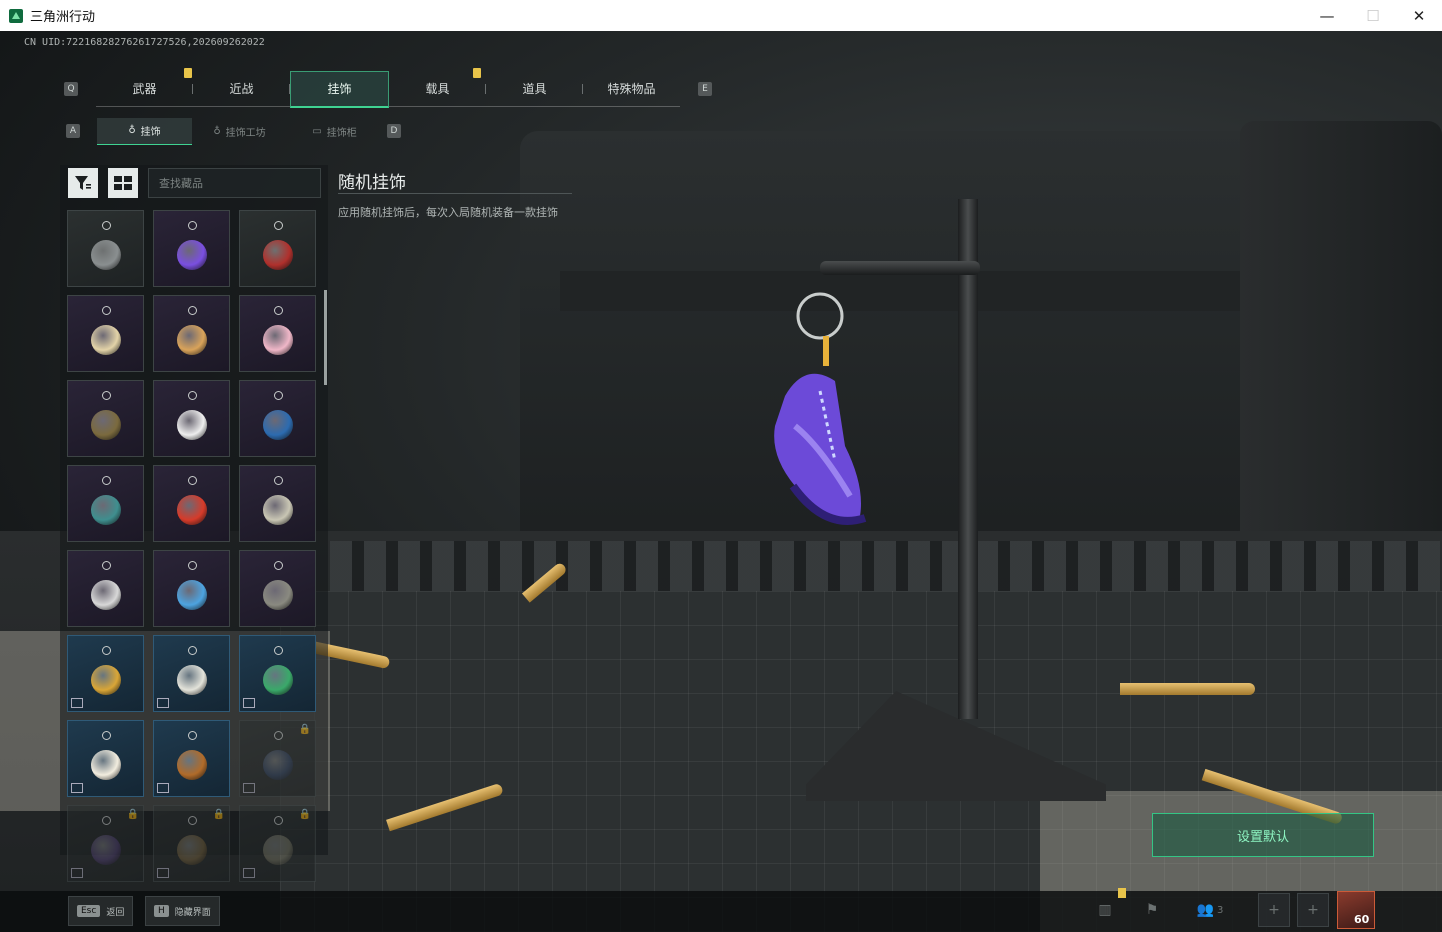  I want to click on tab-melee: 近战, so click(241, 89).